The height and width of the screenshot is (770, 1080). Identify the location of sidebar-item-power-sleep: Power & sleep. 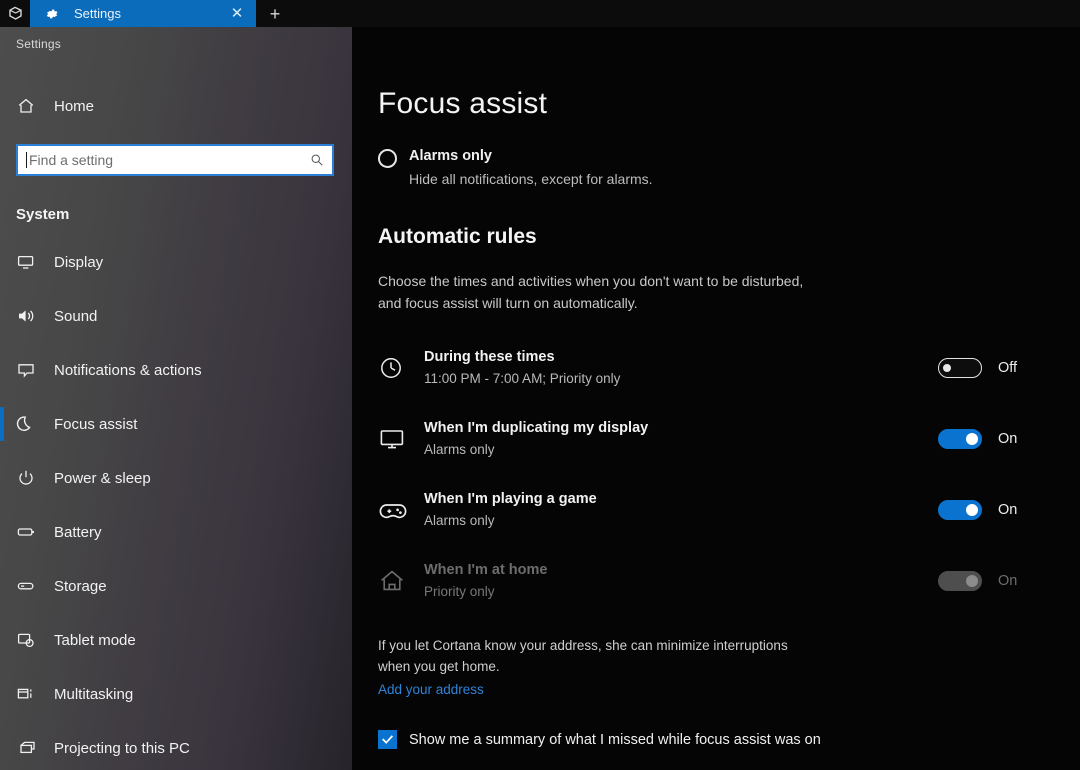
(176, 478).